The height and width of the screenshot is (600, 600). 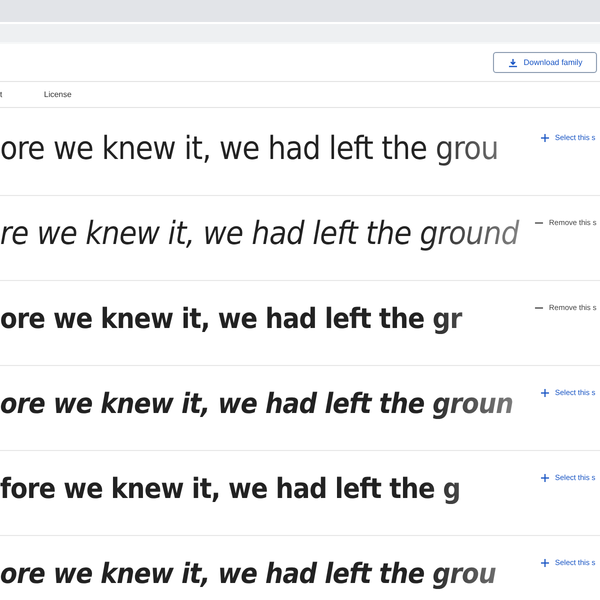 I want to click on tab: t, so click(x=22, y=94).